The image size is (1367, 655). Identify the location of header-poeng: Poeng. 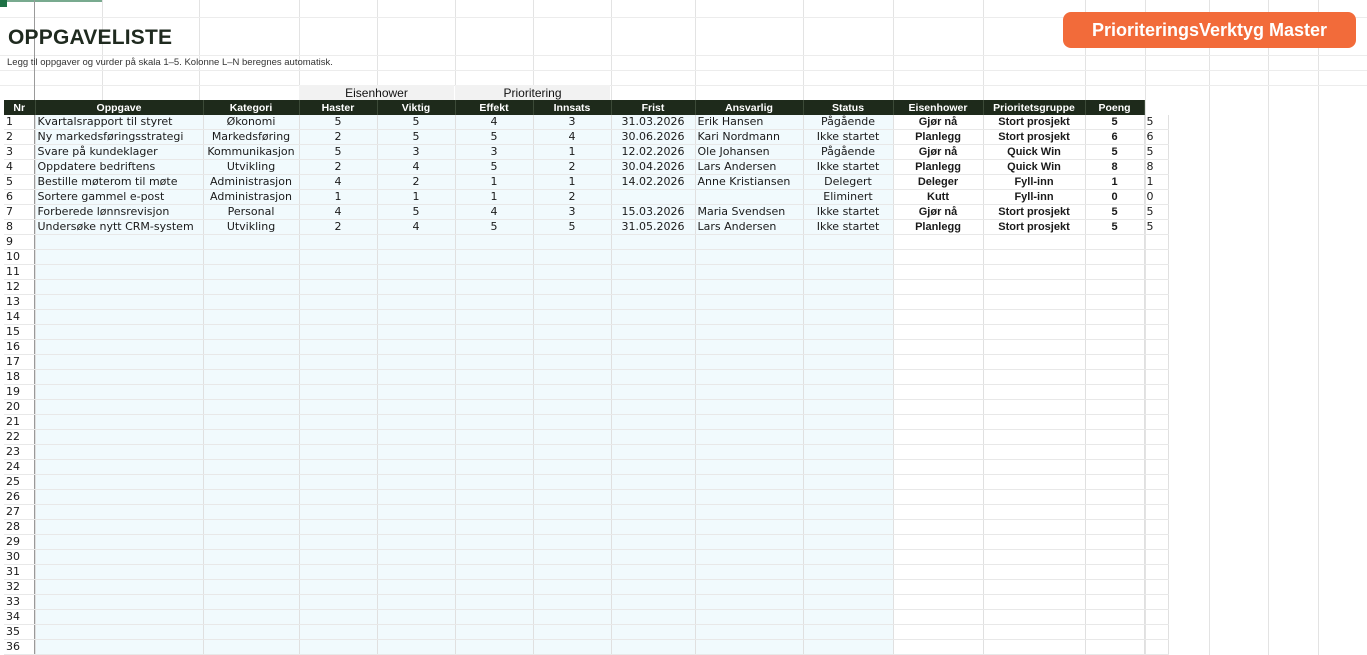
(1115, 107).